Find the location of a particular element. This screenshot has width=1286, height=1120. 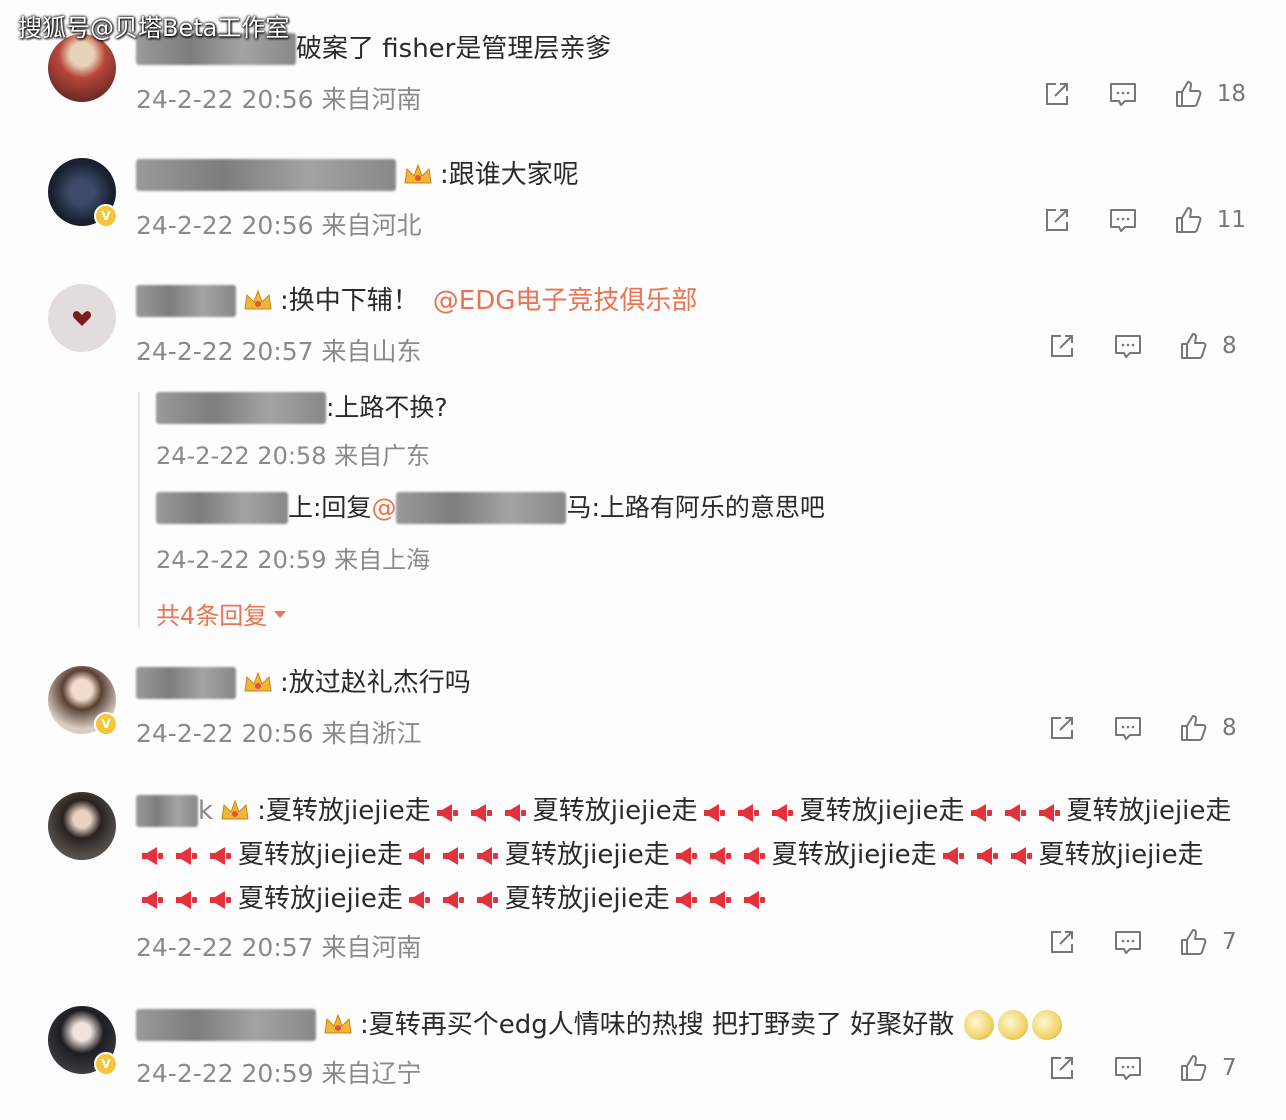

comment-meta: 24-2-22 20:57 来自山东 is located at coordinates (279, 350).